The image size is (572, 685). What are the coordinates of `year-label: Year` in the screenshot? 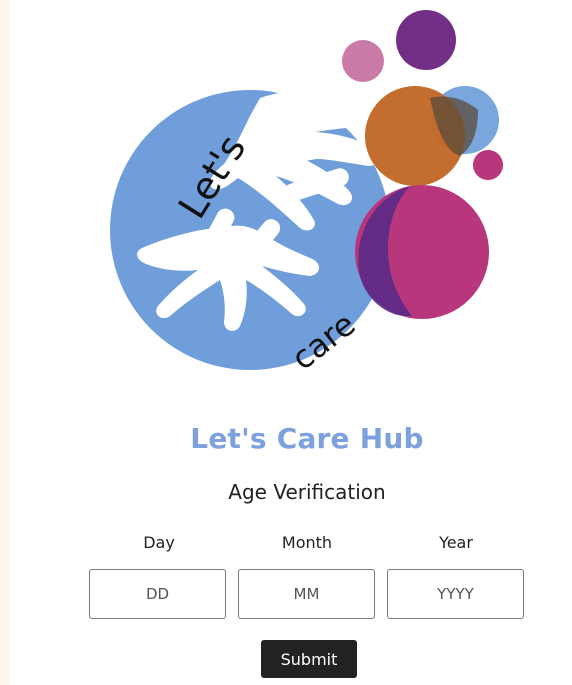 It's located at (456, 542).